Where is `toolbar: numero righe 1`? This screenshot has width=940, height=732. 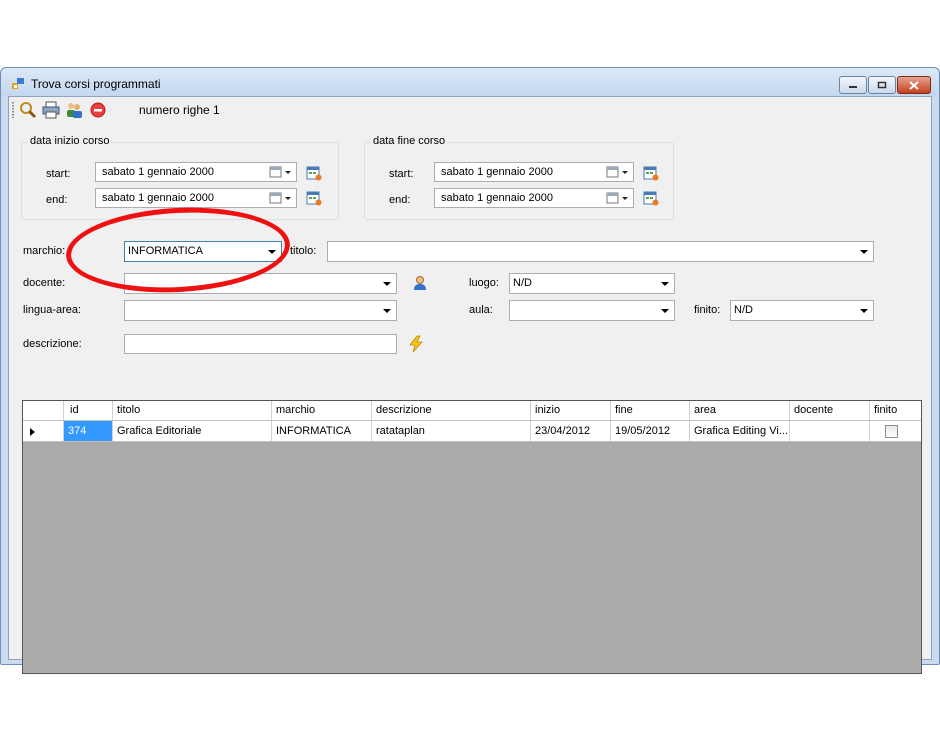
toolbar: numero righe 1 is located at coordinates (470, 110).